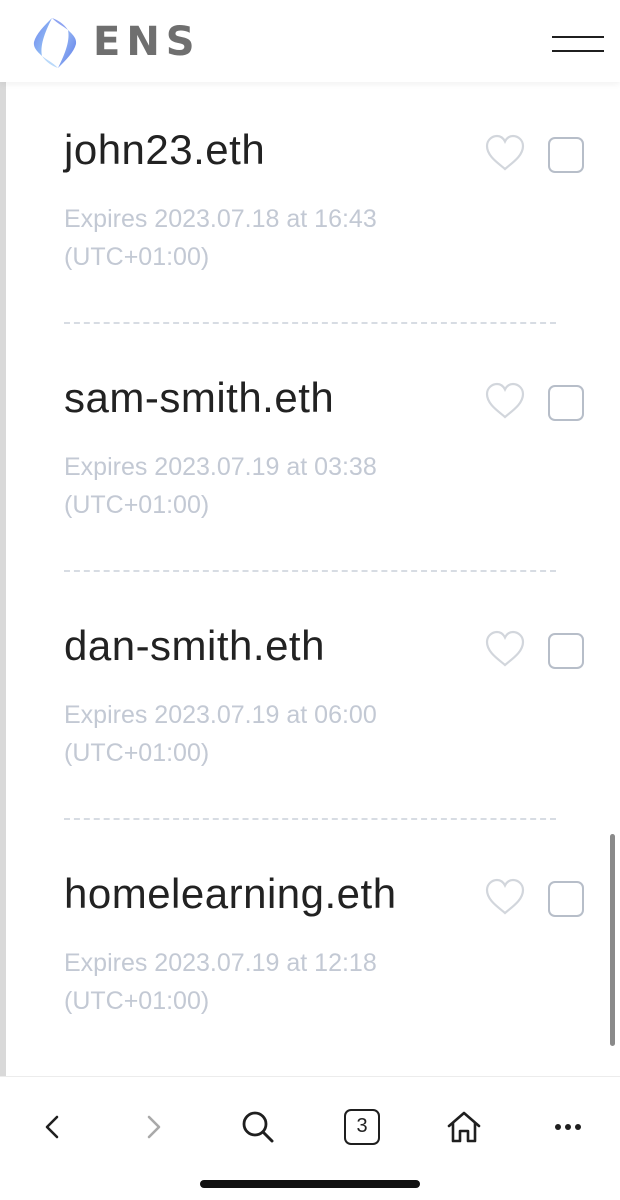  I want to click on more-button, so click(568, 1127).